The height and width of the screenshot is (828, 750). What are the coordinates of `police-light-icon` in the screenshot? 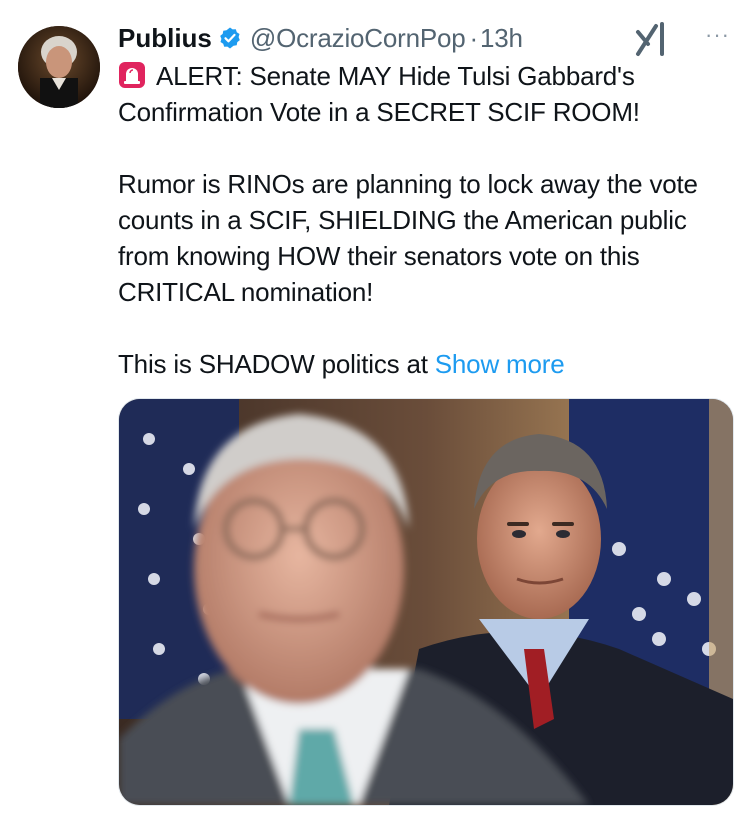 It's located at (132, 75).